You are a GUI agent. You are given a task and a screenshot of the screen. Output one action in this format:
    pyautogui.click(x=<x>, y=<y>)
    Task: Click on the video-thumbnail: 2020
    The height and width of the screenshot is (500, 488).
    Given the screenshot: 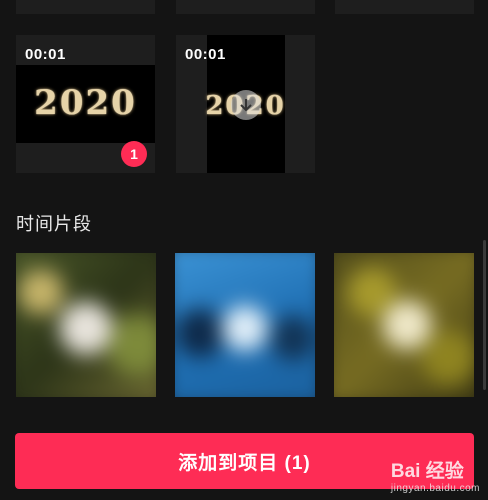 What is the action you would take?
    pyautogui.click(x=85, y=104)
    